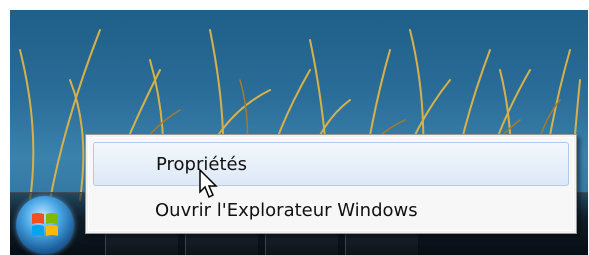  I want to click on mouse-pointer-icon, so click(208, 183).